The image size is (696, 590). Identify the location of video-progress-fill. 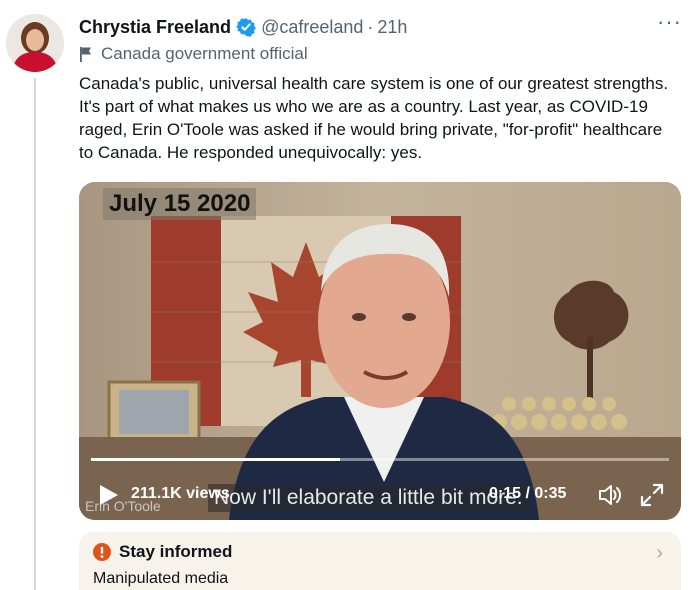
(215, 459).